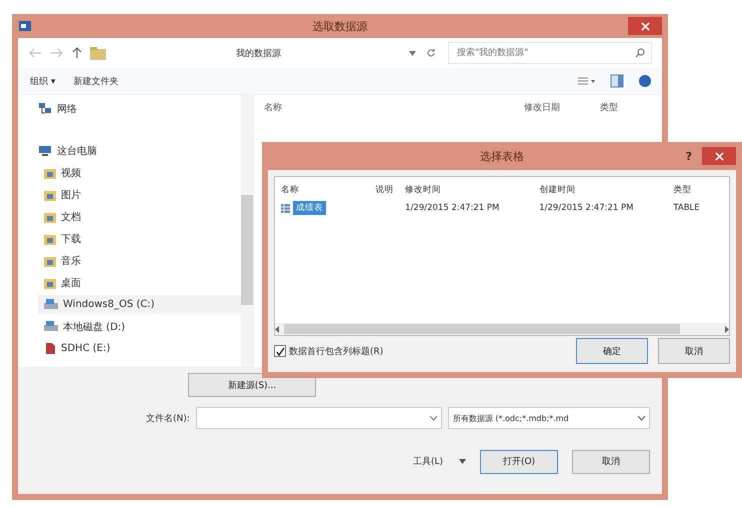 The width and height of the screenshot is (742, 508). Describe the element at coordinates (285, 208) in the screenshot. I see `table-icon` at that location.